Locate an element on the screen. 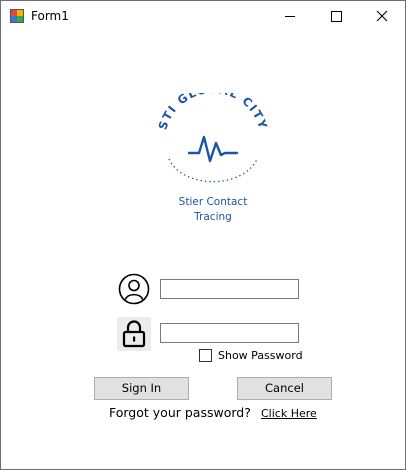  close-icon is located at coordinates (382, 16).